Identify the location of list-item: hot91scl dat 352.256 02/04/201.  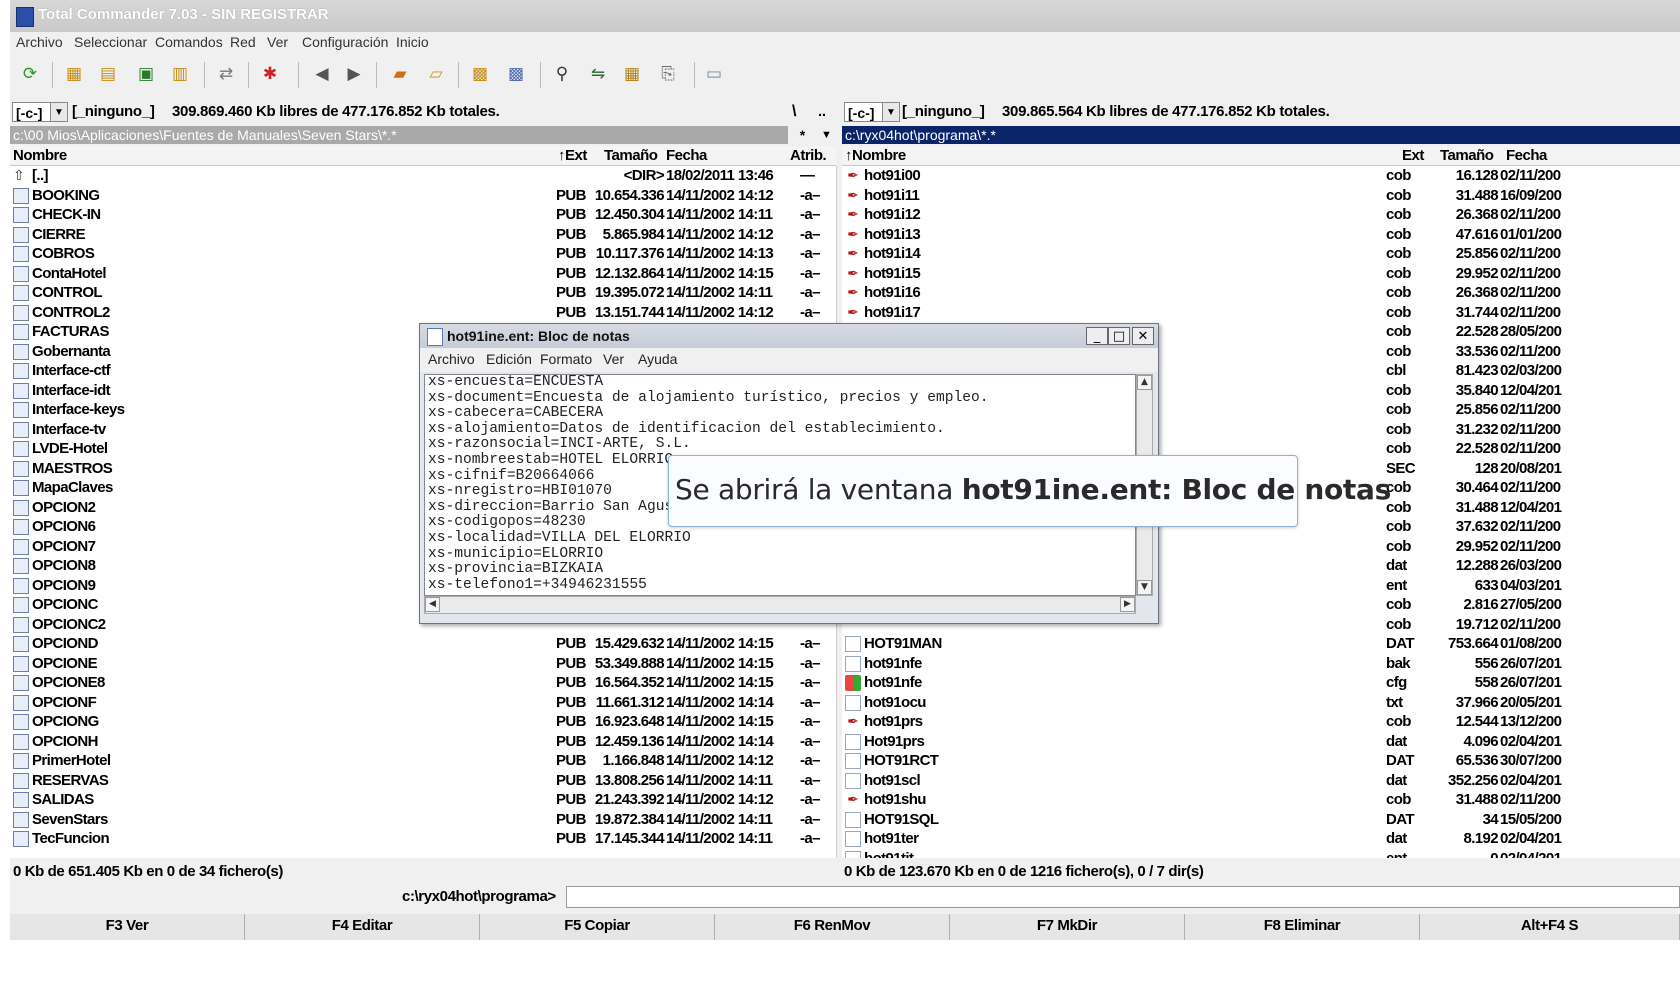
(1261, 781).